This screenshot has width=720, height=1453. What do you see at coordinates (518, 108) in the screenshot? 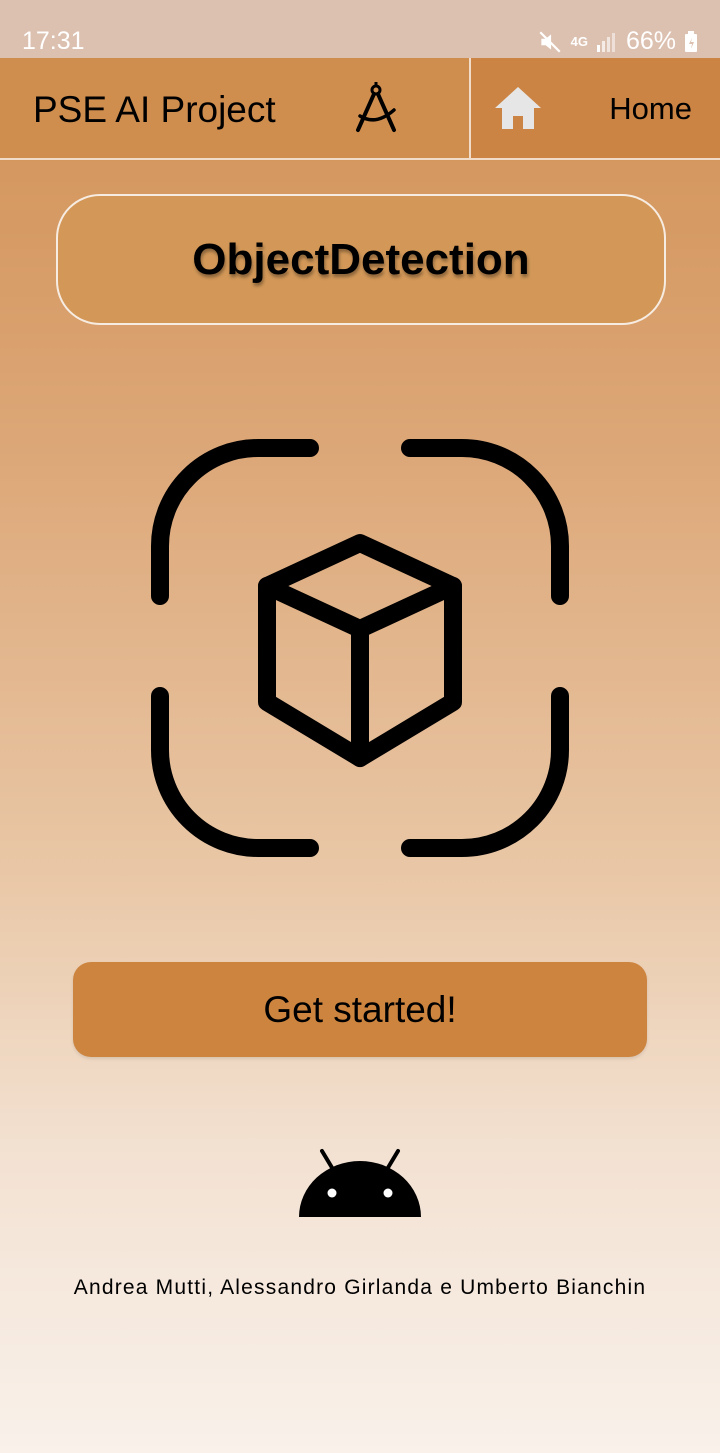
I see `home-icon` at bounding box center [518, 108].